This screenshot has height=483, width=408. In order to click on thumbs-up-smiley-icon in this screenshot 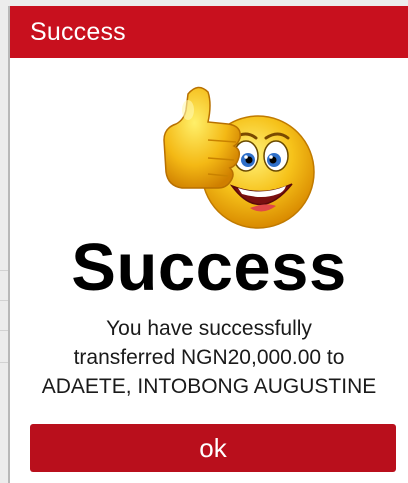, I will do `click(238, 159)`.